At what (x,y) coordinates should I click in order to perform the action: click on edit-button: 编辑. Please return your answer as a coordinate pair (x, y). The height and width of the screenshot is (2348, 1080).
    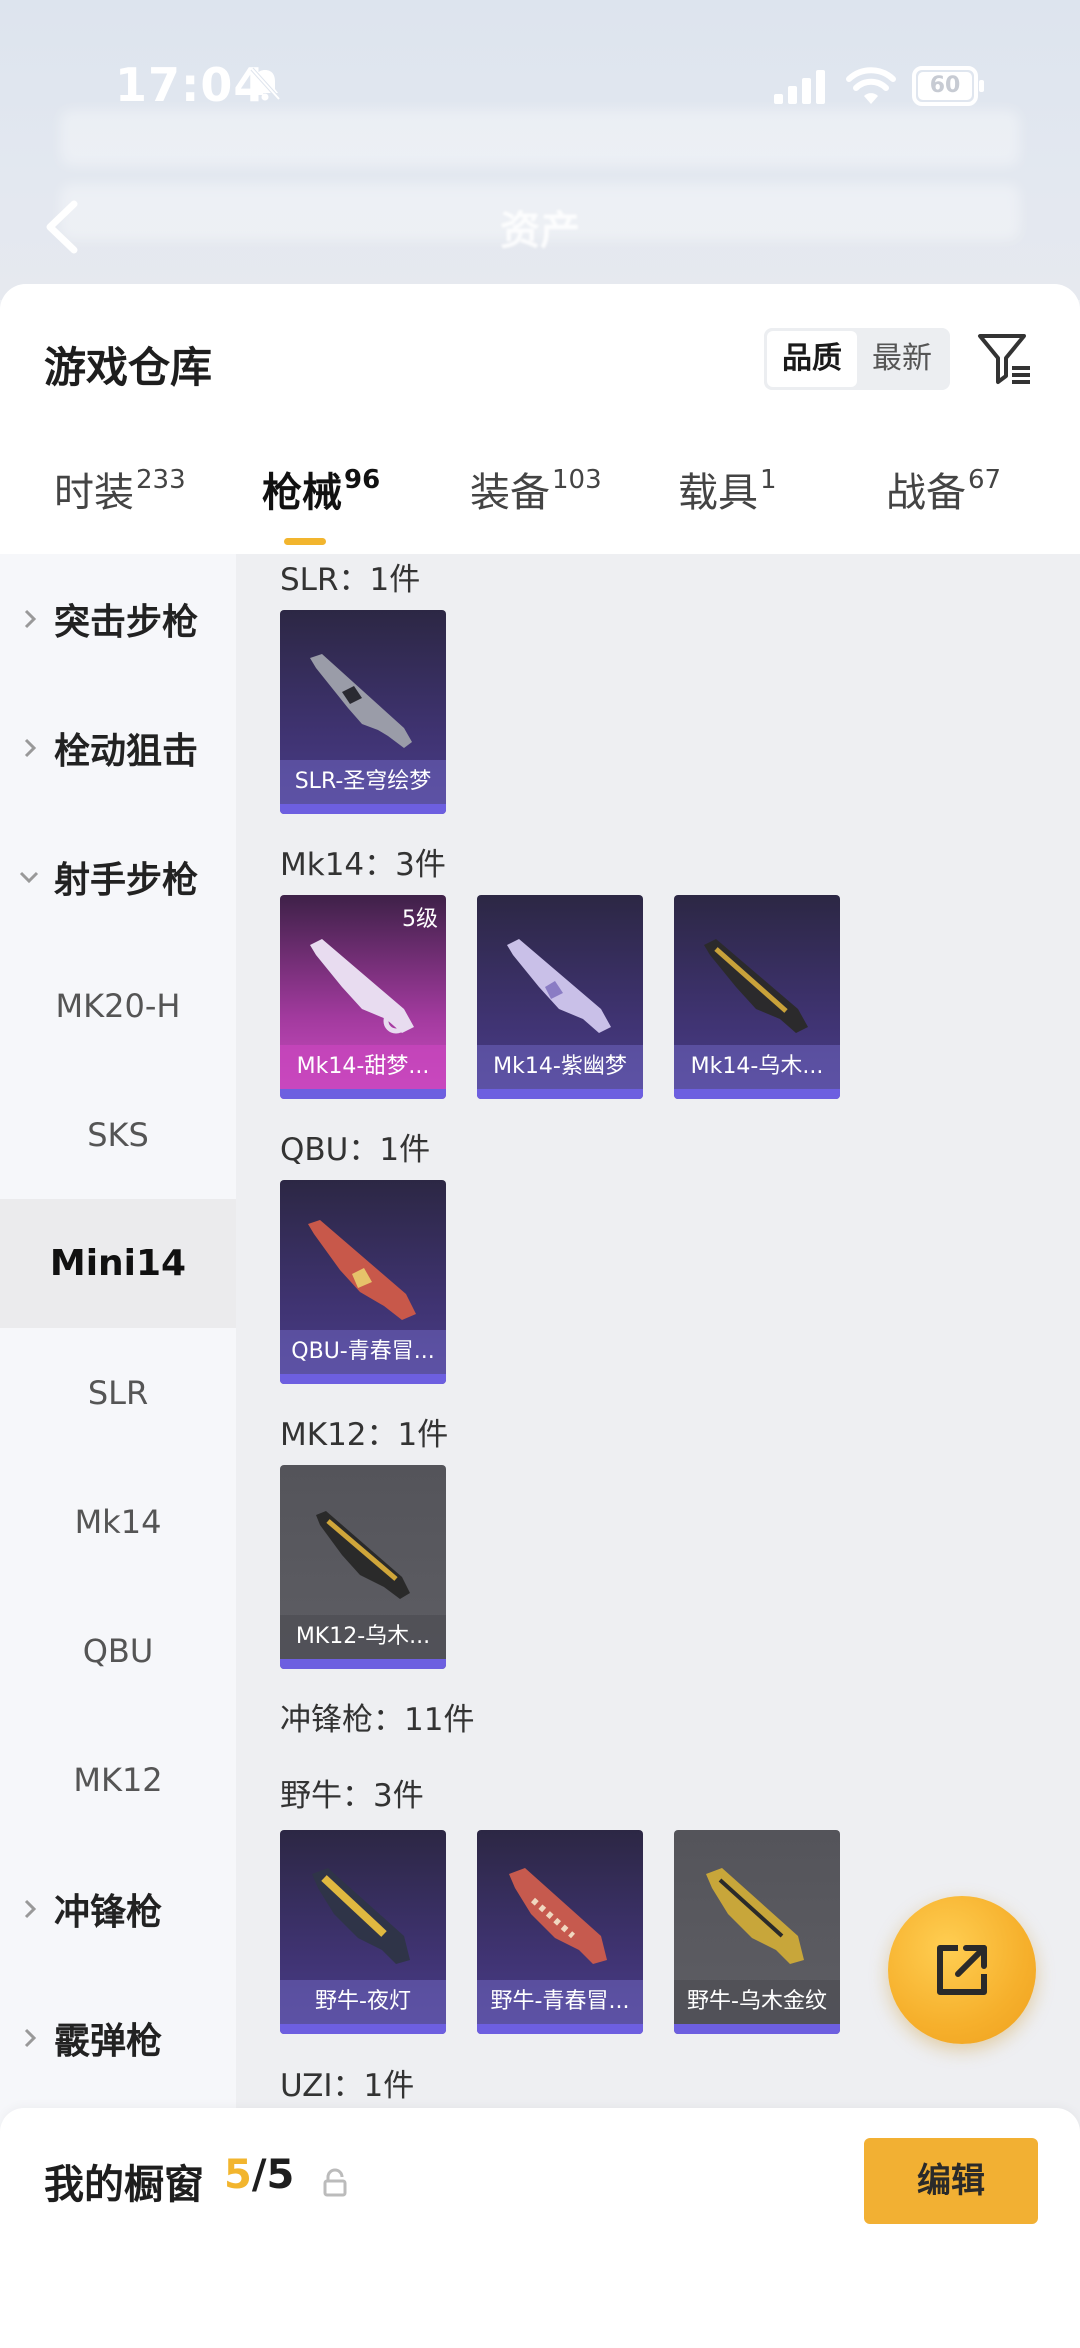
    Looking at the image, I should click on (951, 2181).